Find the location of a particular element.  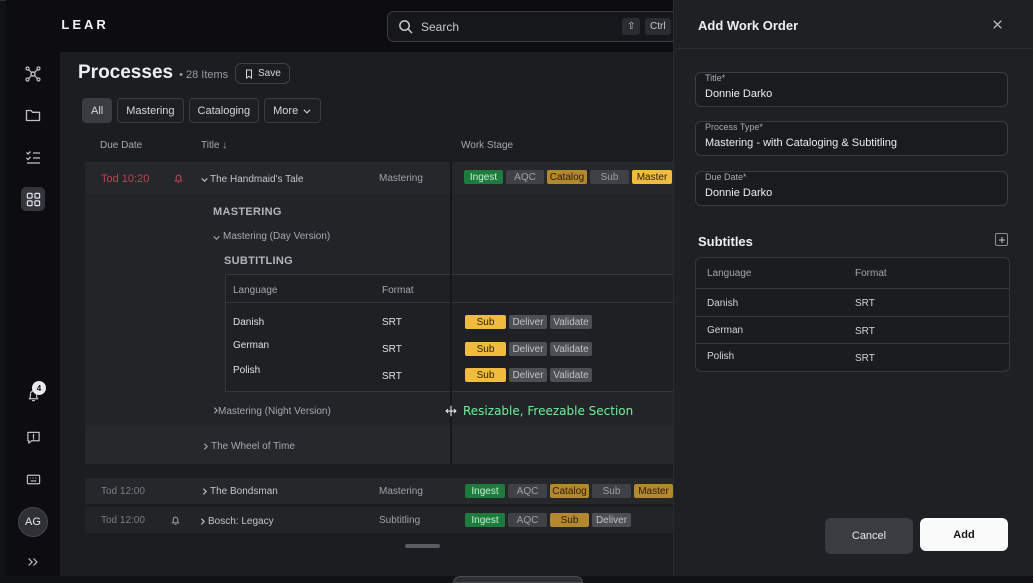

nav-item-folders is located at coordinates (33, 115).